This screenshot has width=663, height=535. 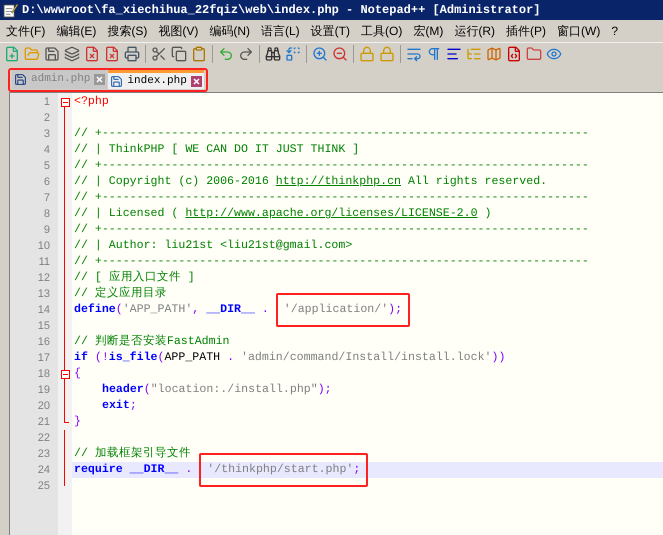 What do you see at coordinates (414, 54) in the screenshot?
I see `wrap-icon` at bounding box center [414, 54].